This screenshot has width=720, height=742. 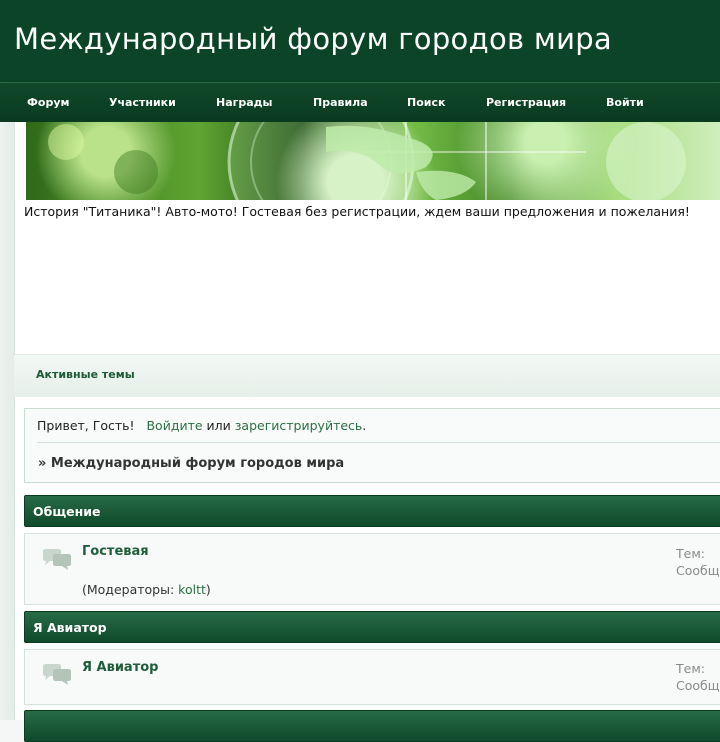 What do you see at coordinates (86, 425) in the screenshot?
I see `greeting-text: Привет, Гость!` at bounding box center [86, 425].